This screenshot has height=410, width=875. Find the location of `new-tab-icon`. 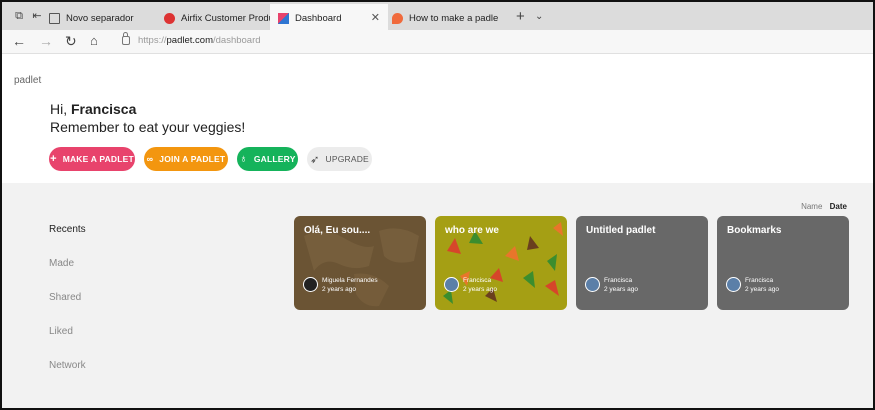

new-tab-icon is located at coordinates (54, 18).